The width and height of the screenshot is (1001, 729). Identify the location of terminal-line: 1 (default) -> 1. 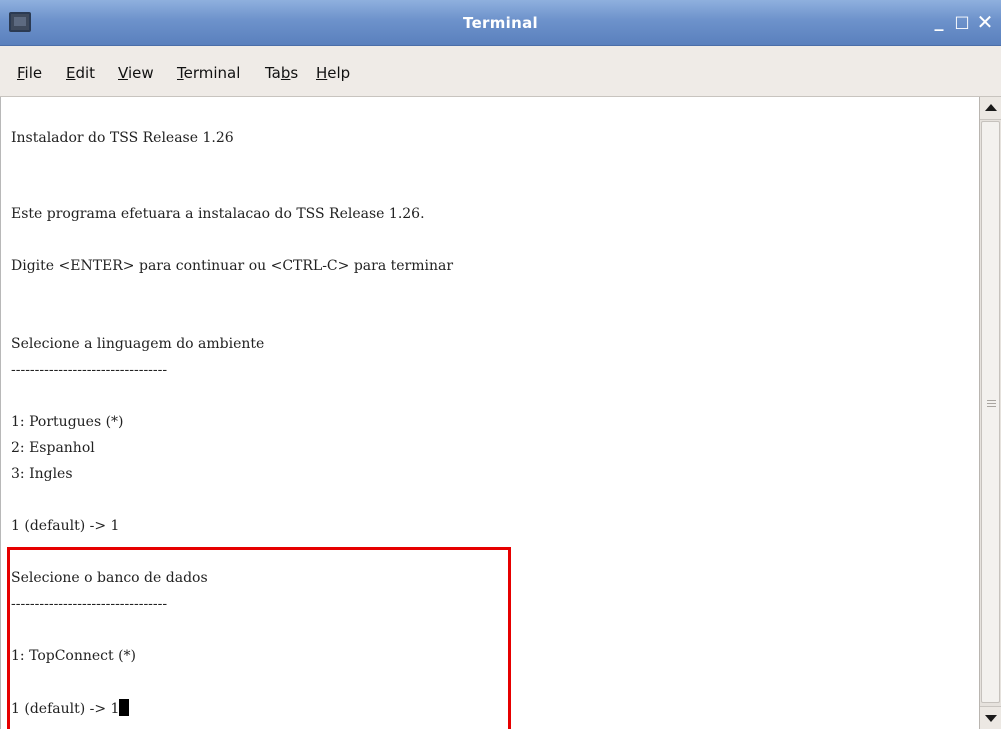
(65, 526).